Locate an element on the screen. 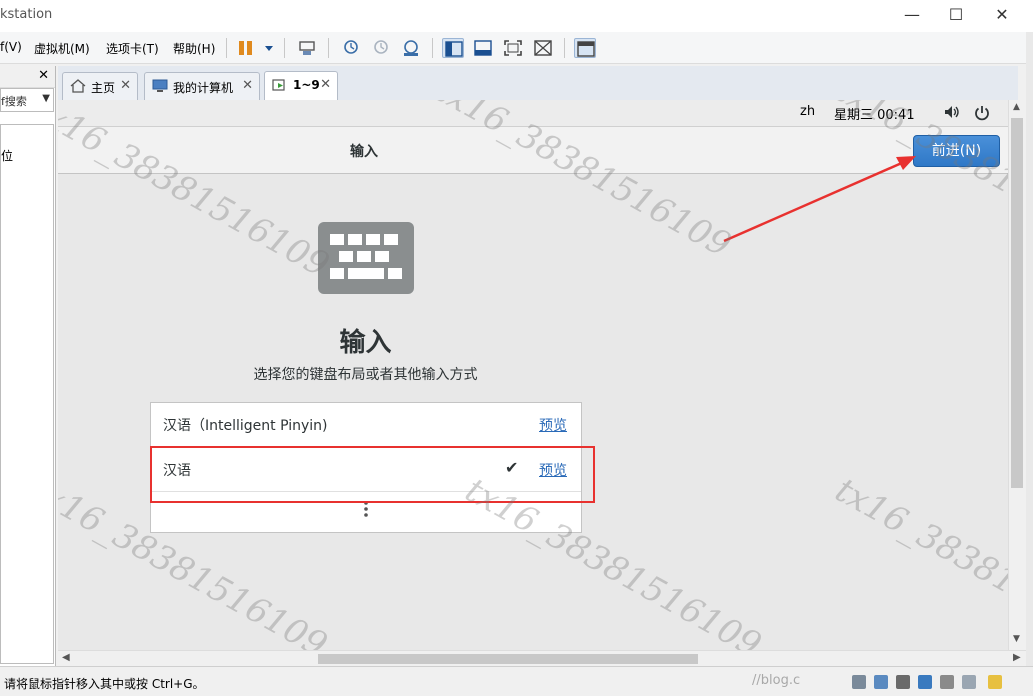  watermark-url: //blog.c is located at coordinates (776, 680).